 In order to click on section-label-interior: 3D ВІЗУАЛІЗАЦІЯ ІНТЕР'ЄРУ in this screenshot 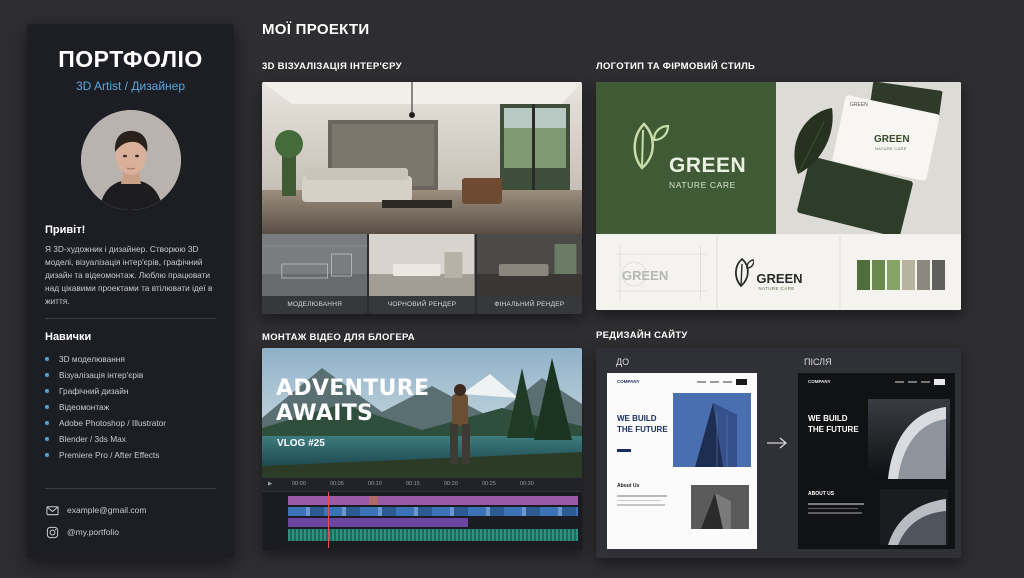, I will do `click(332, 66)`.